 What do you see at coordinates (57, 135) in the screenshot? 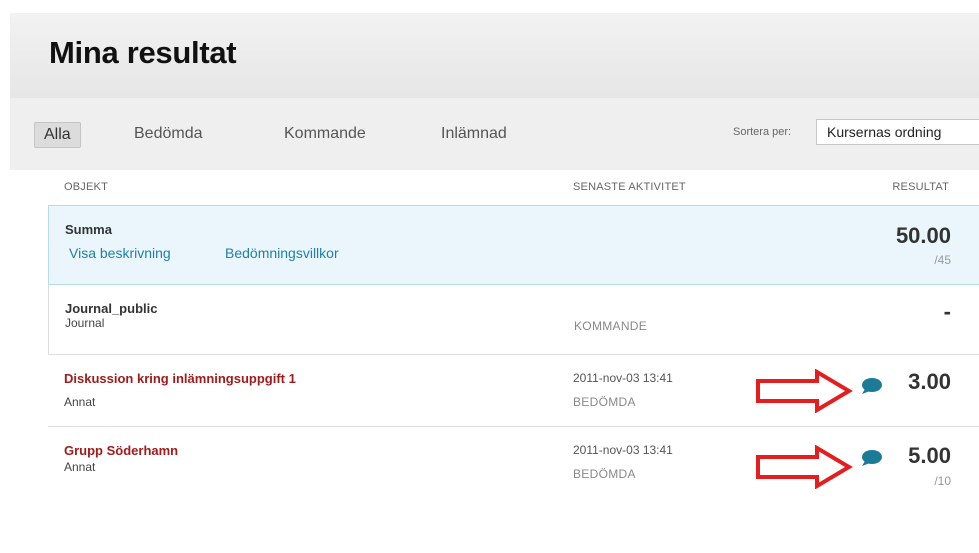
I see `tab-alla: Alla` at bounding box center [57, 135].